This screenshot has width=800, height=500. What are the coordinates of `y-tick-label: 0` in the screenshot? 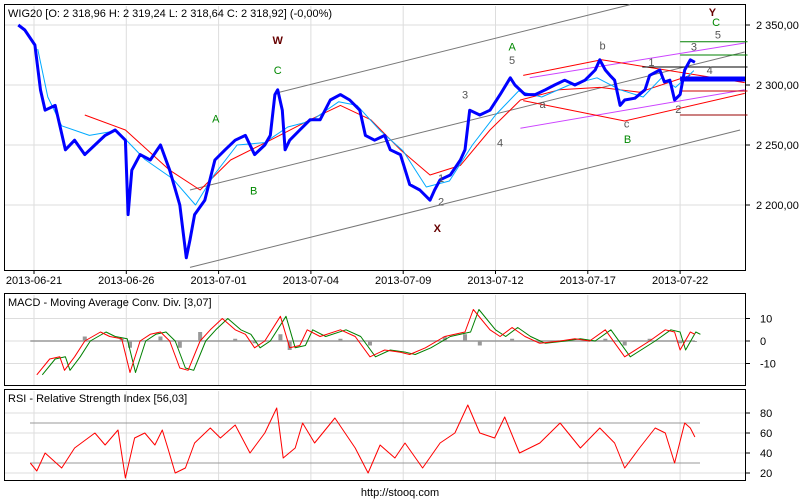 It's located at (763, 342).